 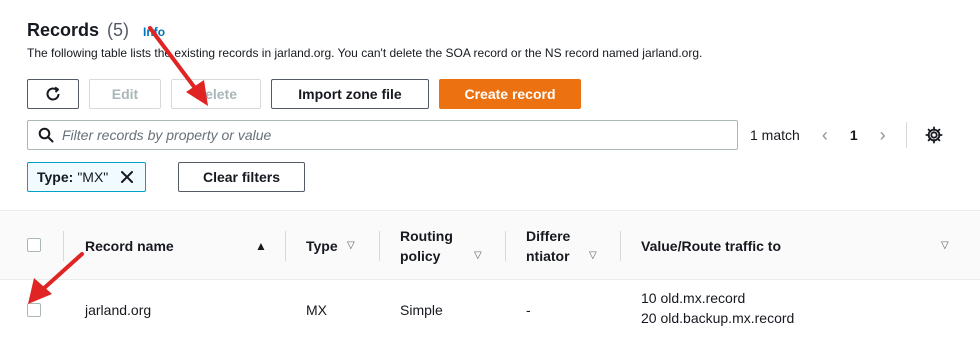 I want to click on refresh-button, so click(x=53, y=94).